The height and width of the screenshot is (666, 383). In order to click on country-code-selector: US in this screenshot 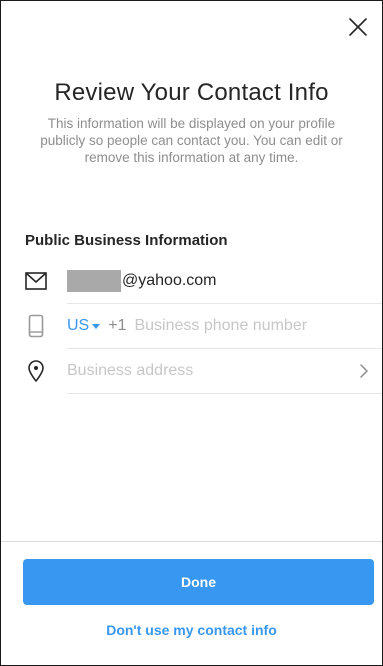, I will do `click(84, 326)`.